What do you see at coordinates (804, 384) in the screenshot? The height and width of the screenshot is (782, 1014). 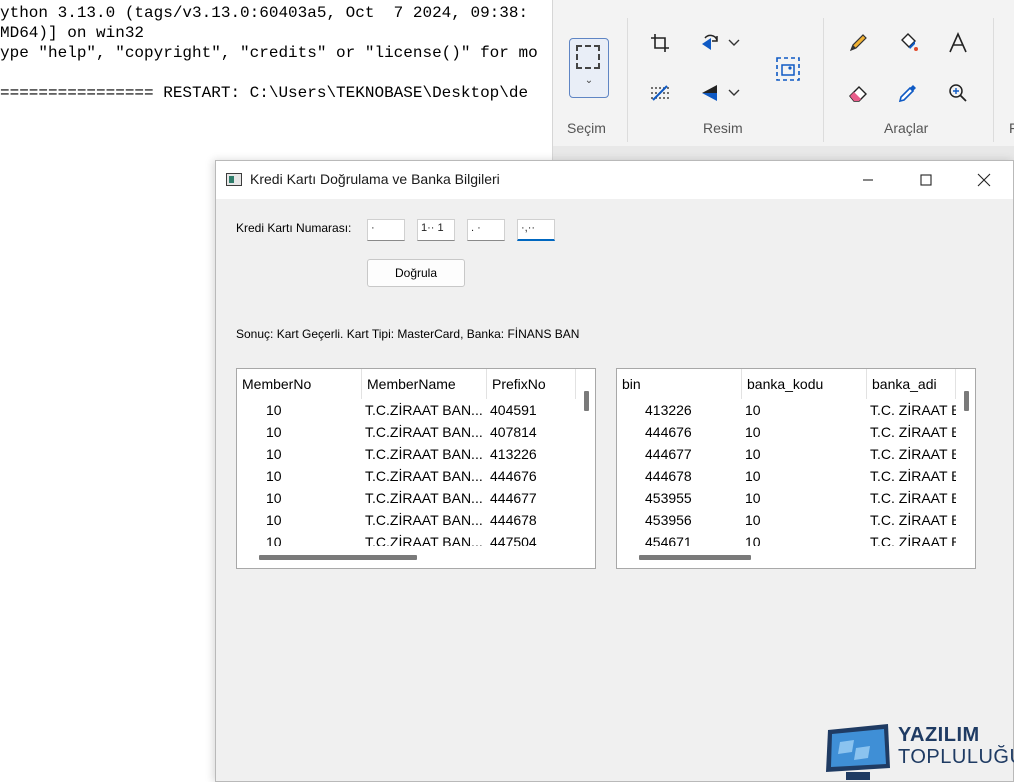 I see `column-header-banka-kodu: banka_kodu` at bounding box center [804, 384].